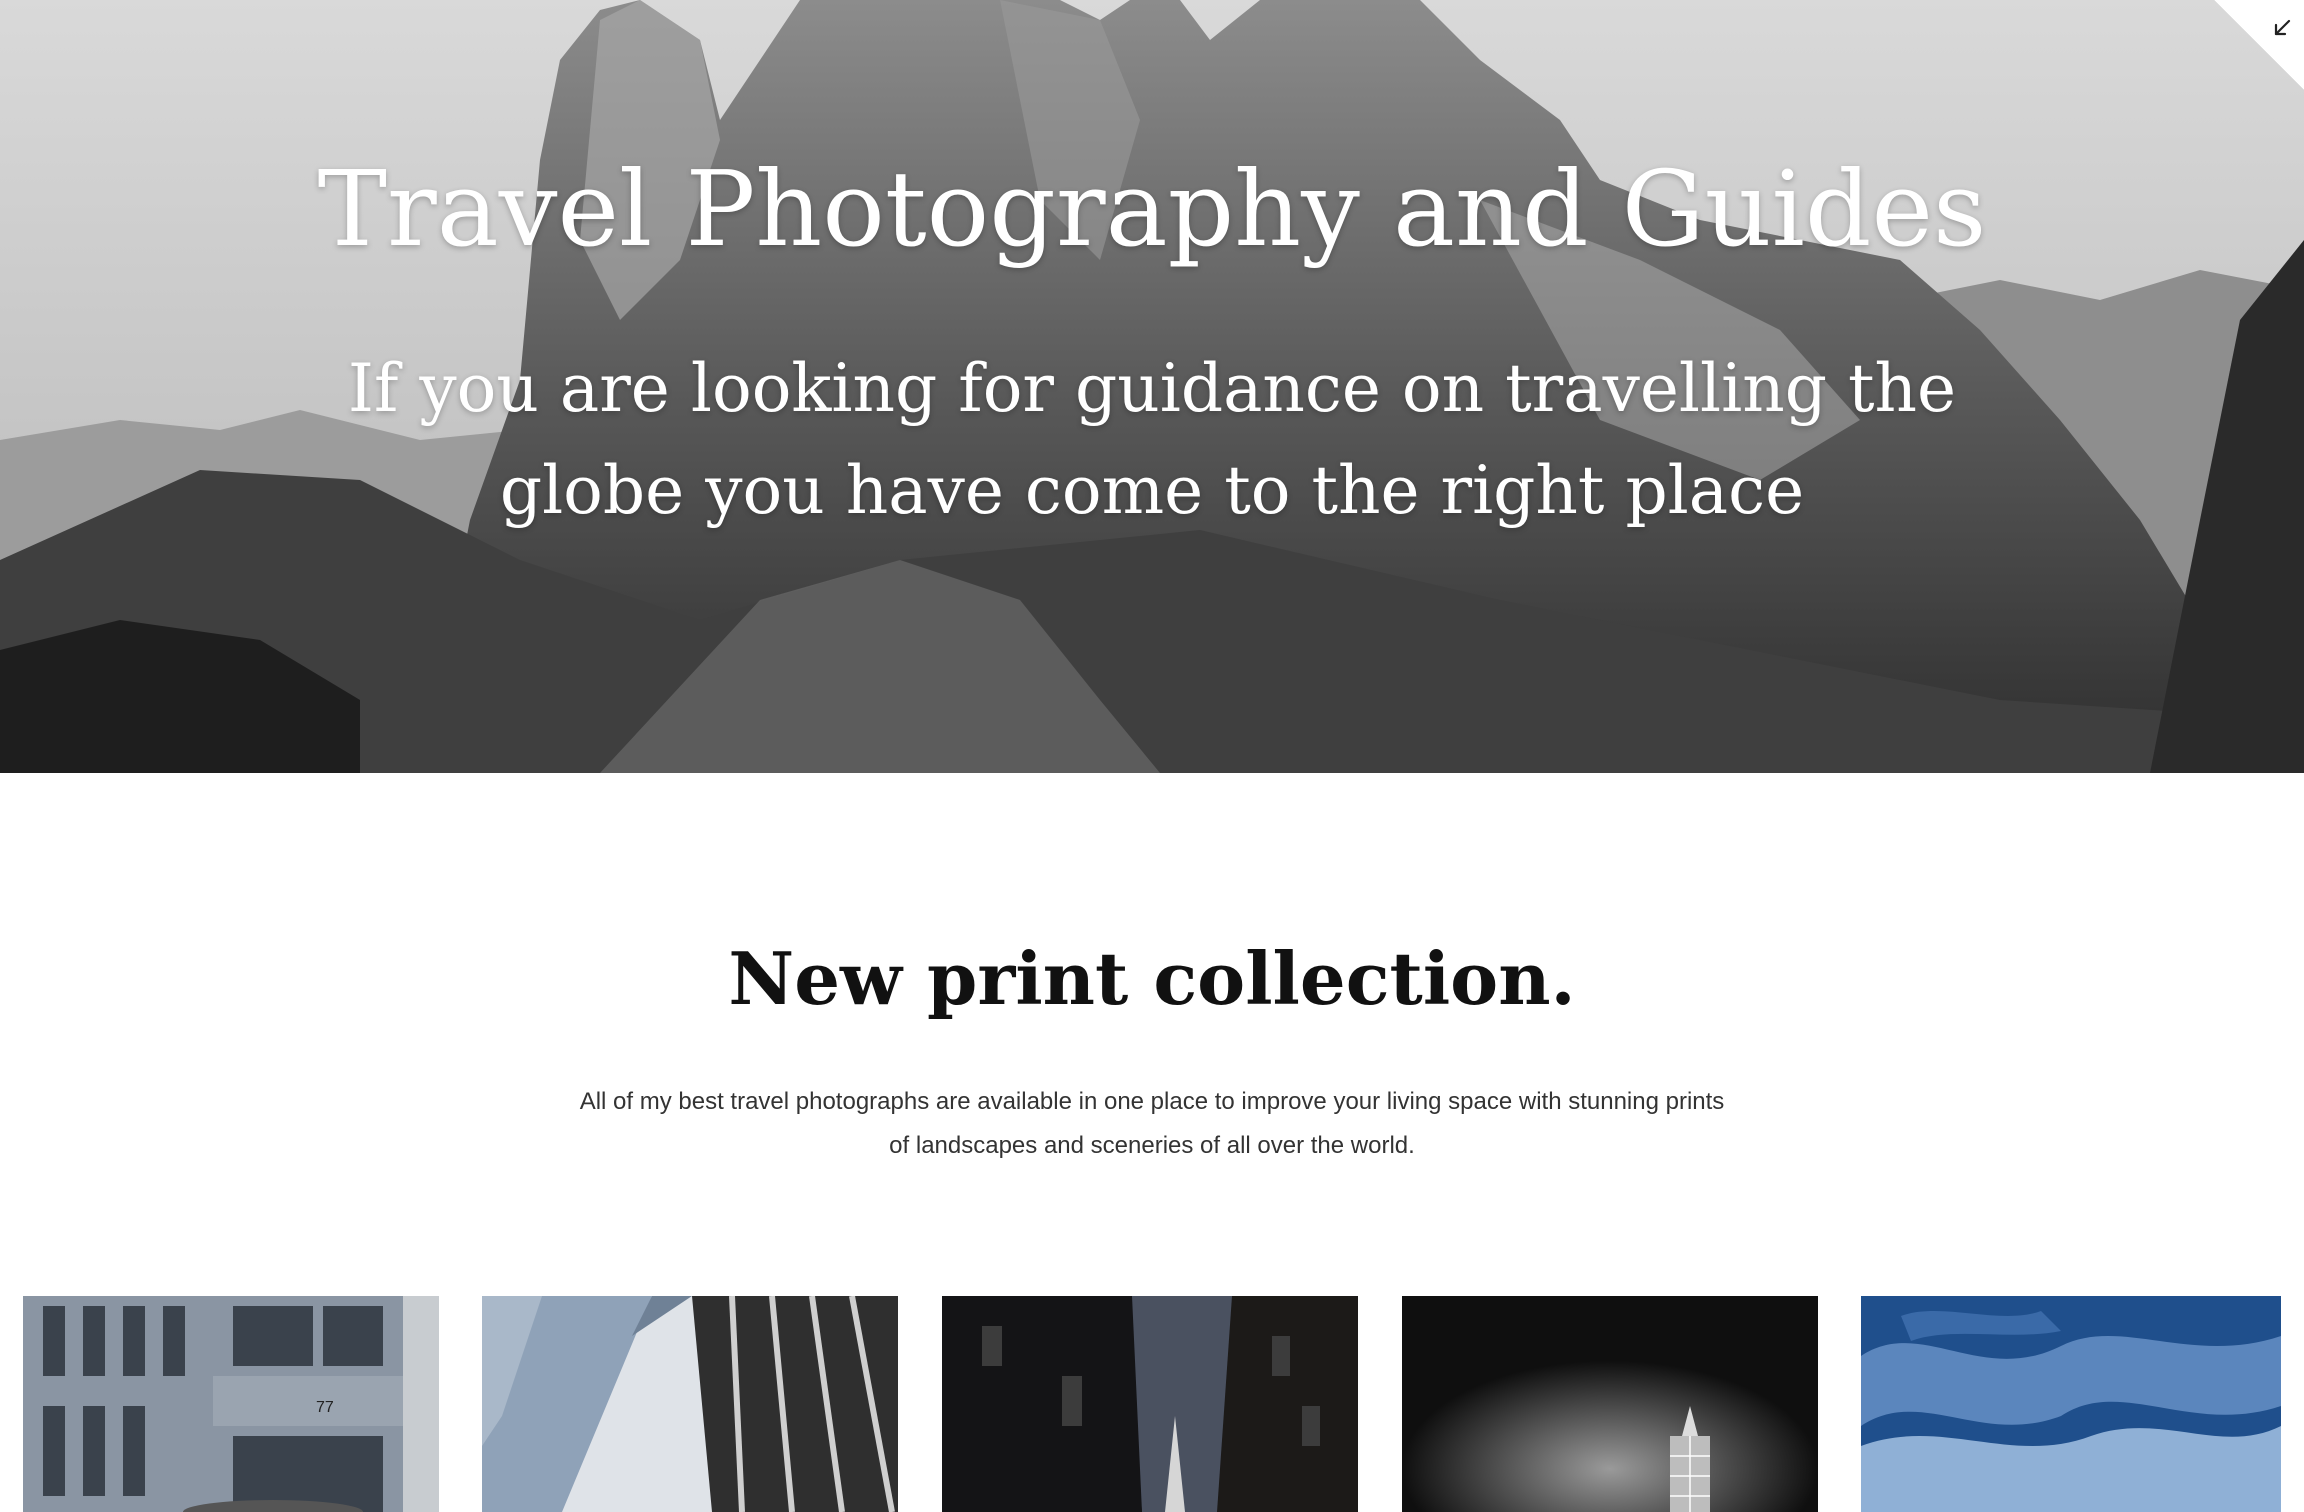 The width and height of the screenshot is (2304, 1512). I want to click on print-card-tower, so click(1610, 1404).